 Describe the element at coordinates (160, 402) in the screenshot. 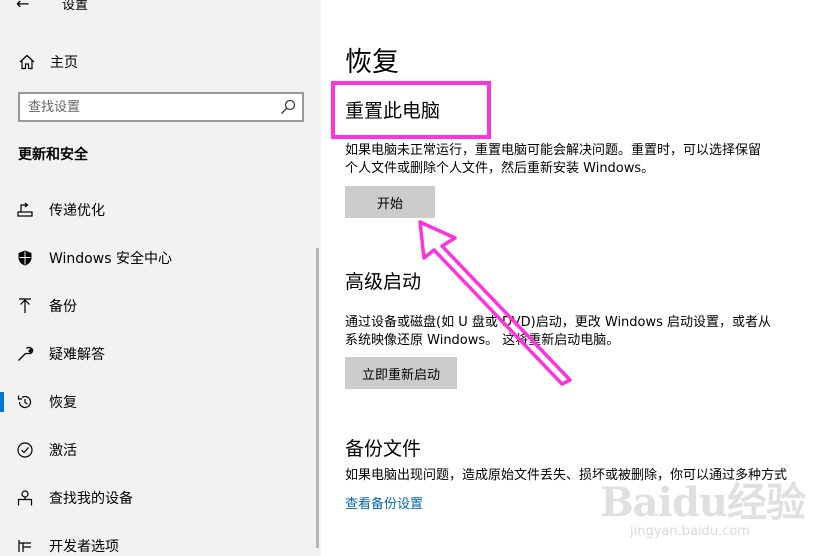

I see `sidebar-item-recovery: 恢复` at that location.